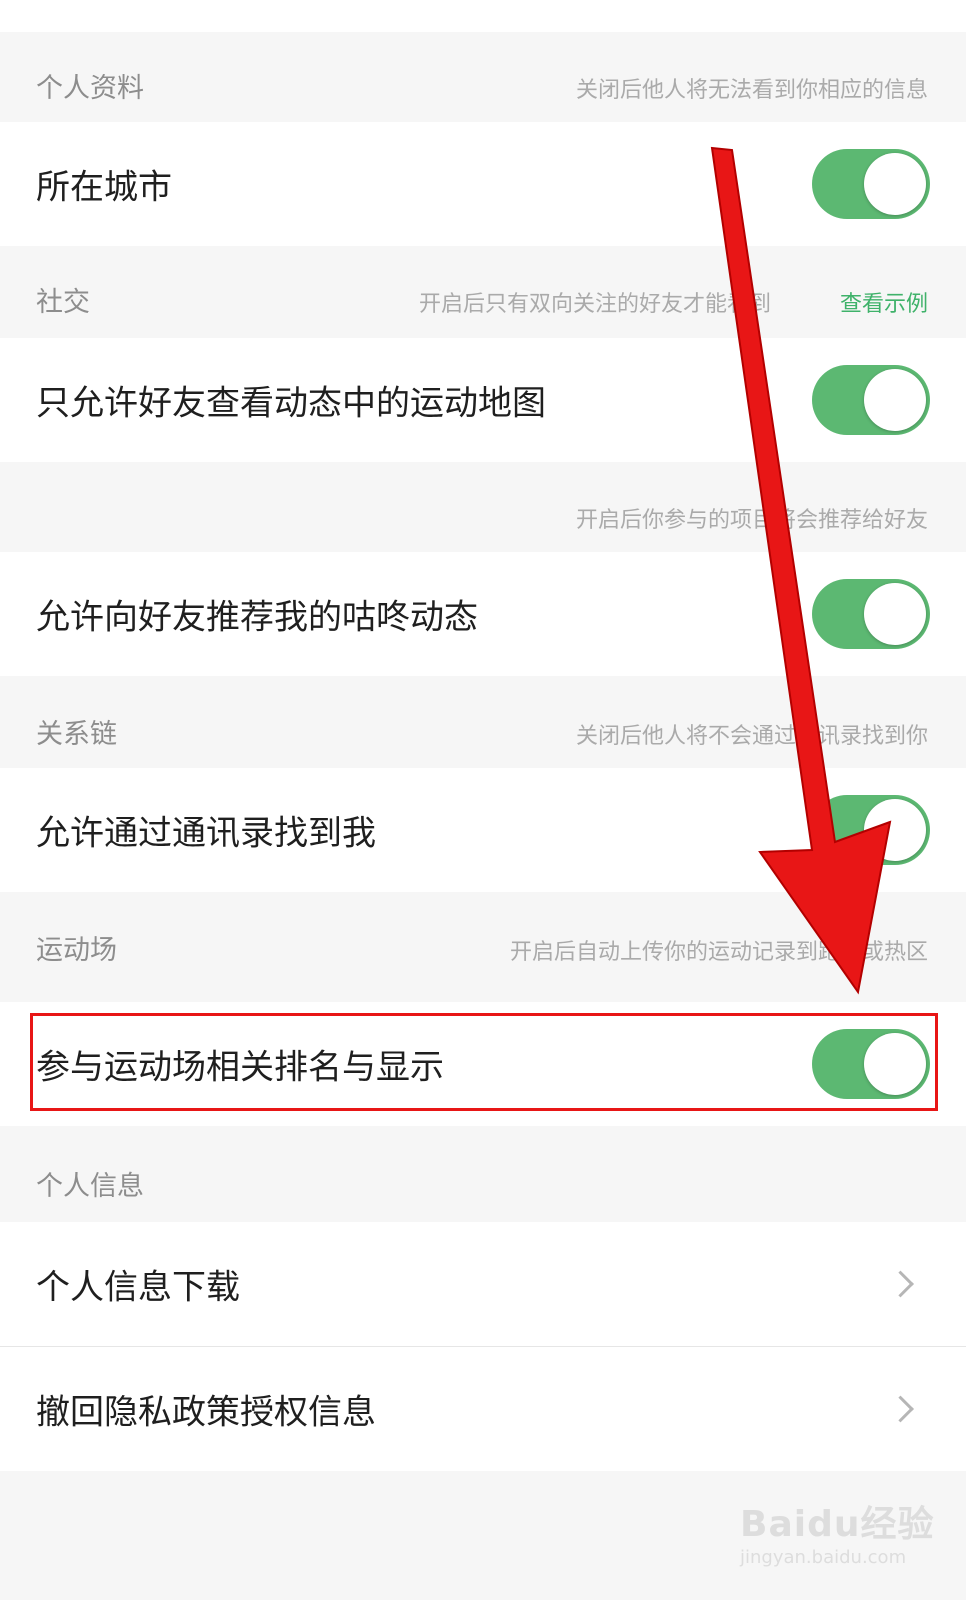 The height and width of the screenshot is (1600, 966). Describe the element at coordinates (483, 1409) in the screenshot. I see `row-revoke: 撤回隐私政策授权信息` at that location.